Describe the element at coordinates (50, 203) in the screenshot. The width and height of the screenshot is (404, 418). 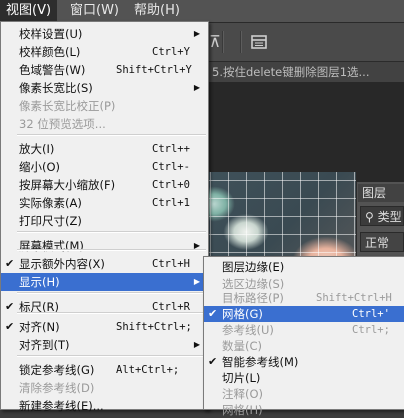
I see `menu-item-label: 实际像素(A)` at that location.